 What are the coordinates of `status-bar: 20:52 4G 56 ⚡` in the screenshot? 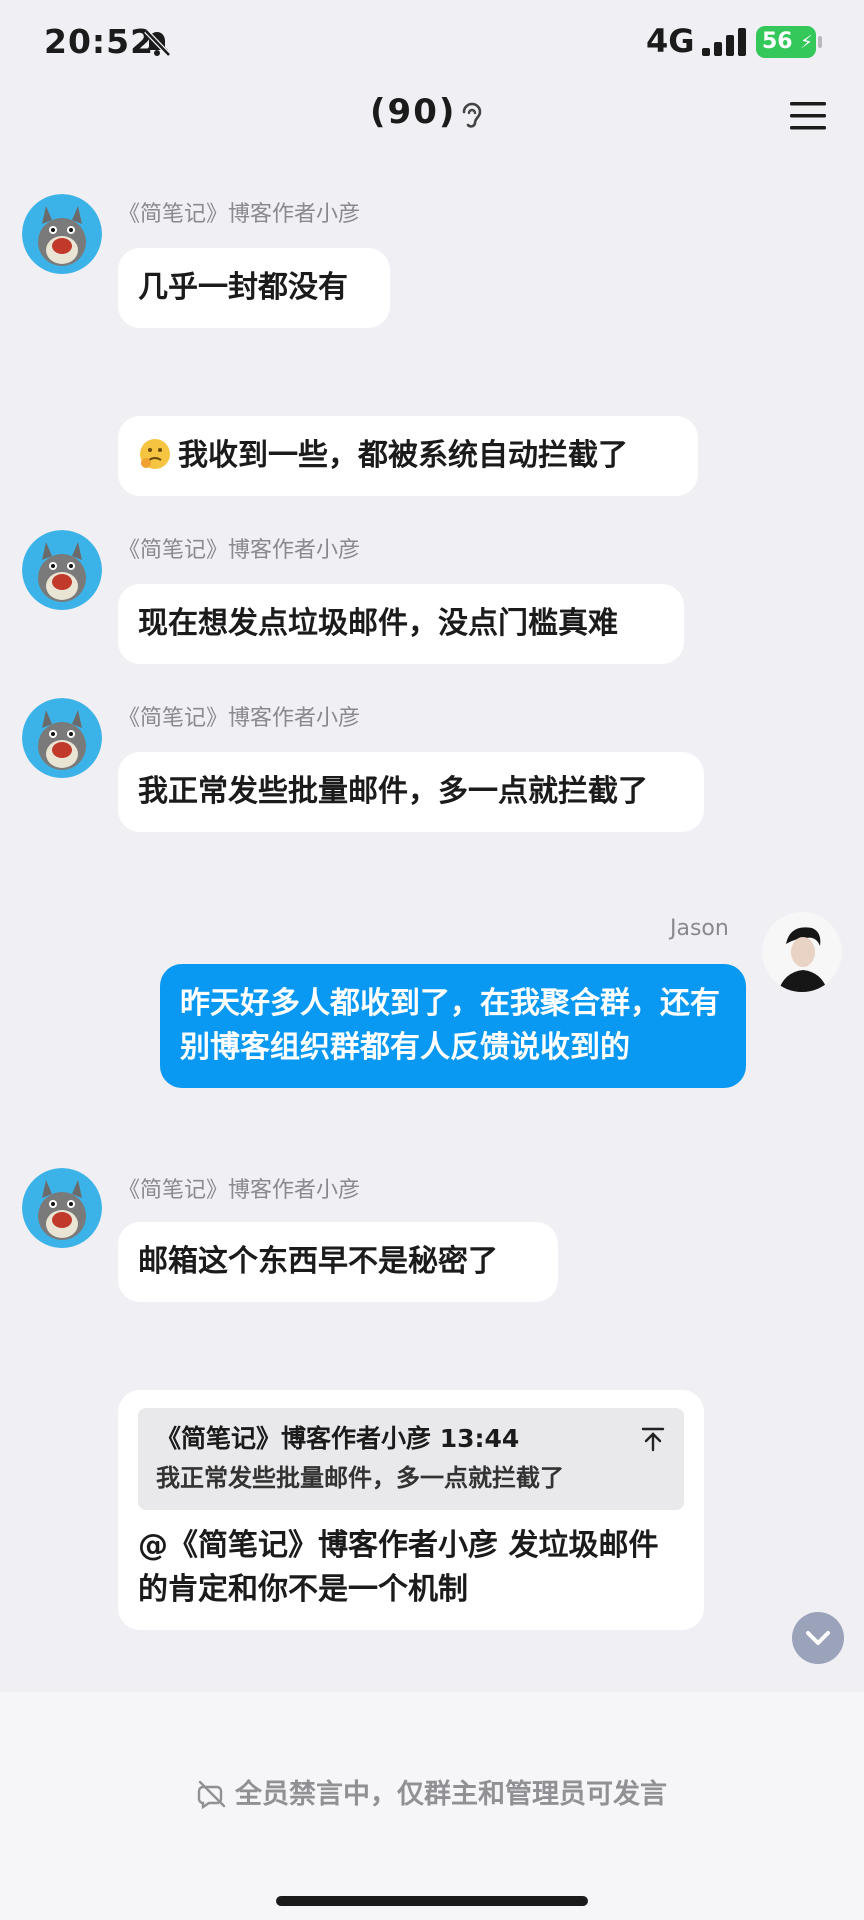 It's located at (432, 40).